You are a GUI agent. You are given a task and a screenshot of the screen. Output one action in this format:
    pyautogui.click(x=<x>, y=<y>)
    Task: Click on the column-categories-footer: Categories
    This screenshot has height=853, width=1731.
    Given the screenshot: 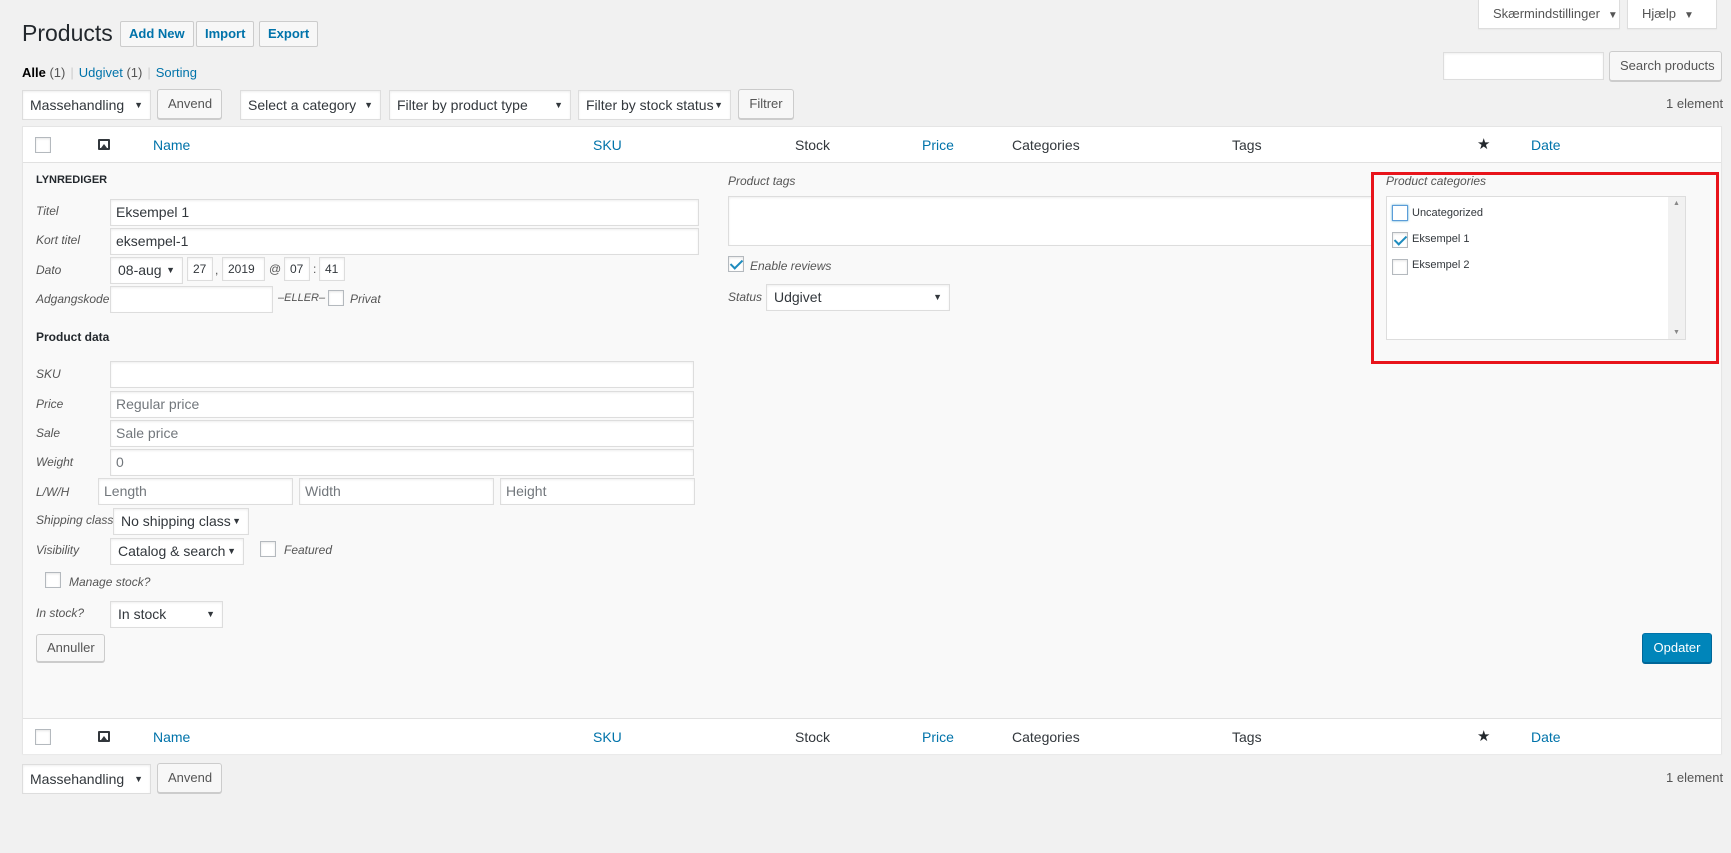 What is the action you would take?
    pyautogui.click(x=1046, y=737)
    